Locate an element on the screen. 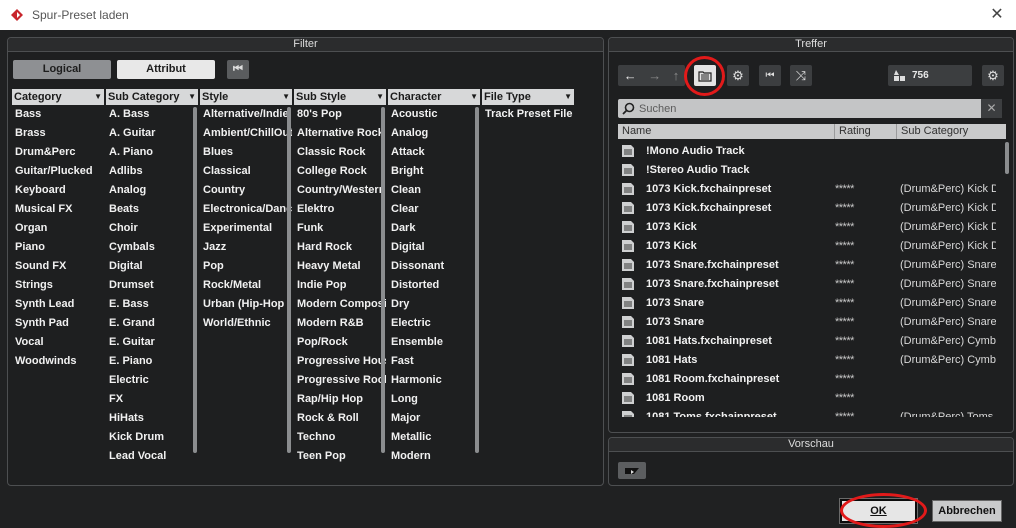 Image resolution: width=1016 pixels, height=528 pixels. filter-column-header: Category ▼ is located at coordinates (58, 97).